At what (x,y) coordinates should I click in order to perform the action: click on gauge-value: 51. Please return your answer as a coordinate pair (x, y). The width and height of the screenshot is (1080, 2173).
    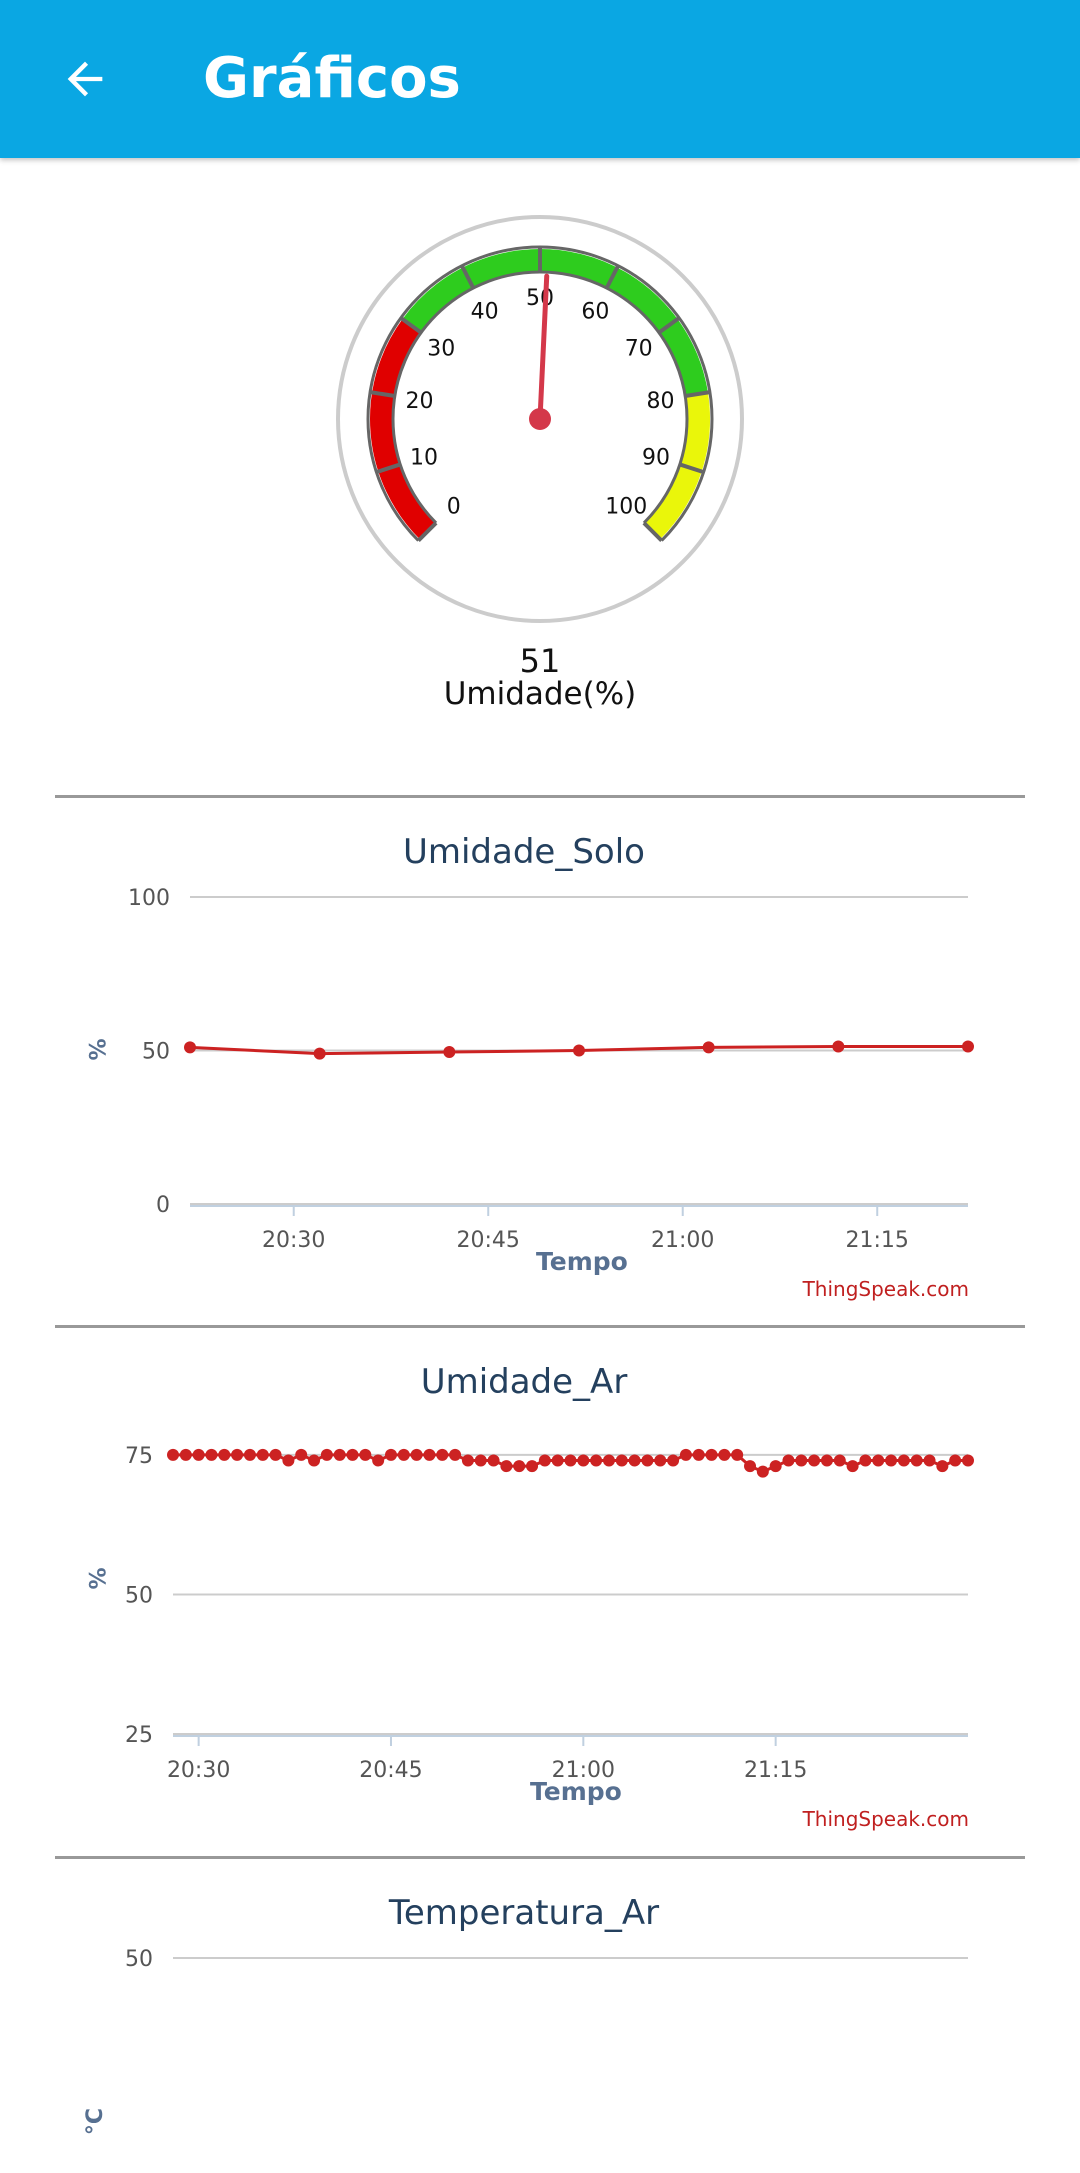
    Looking at the image, I should click on (540, 661).